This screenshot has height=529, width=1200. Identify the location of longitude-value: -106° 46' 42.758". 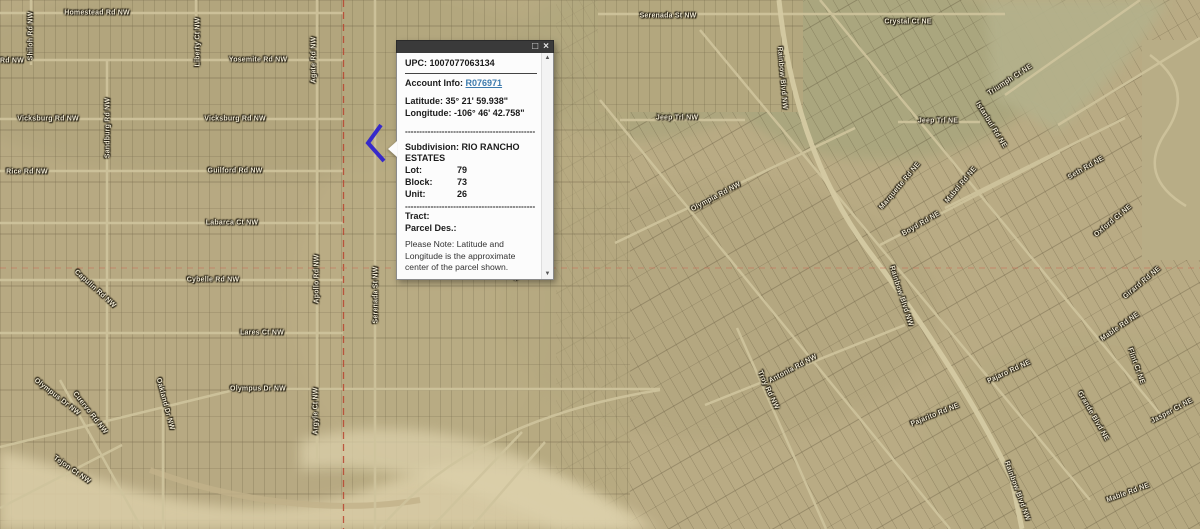
(489, 112).